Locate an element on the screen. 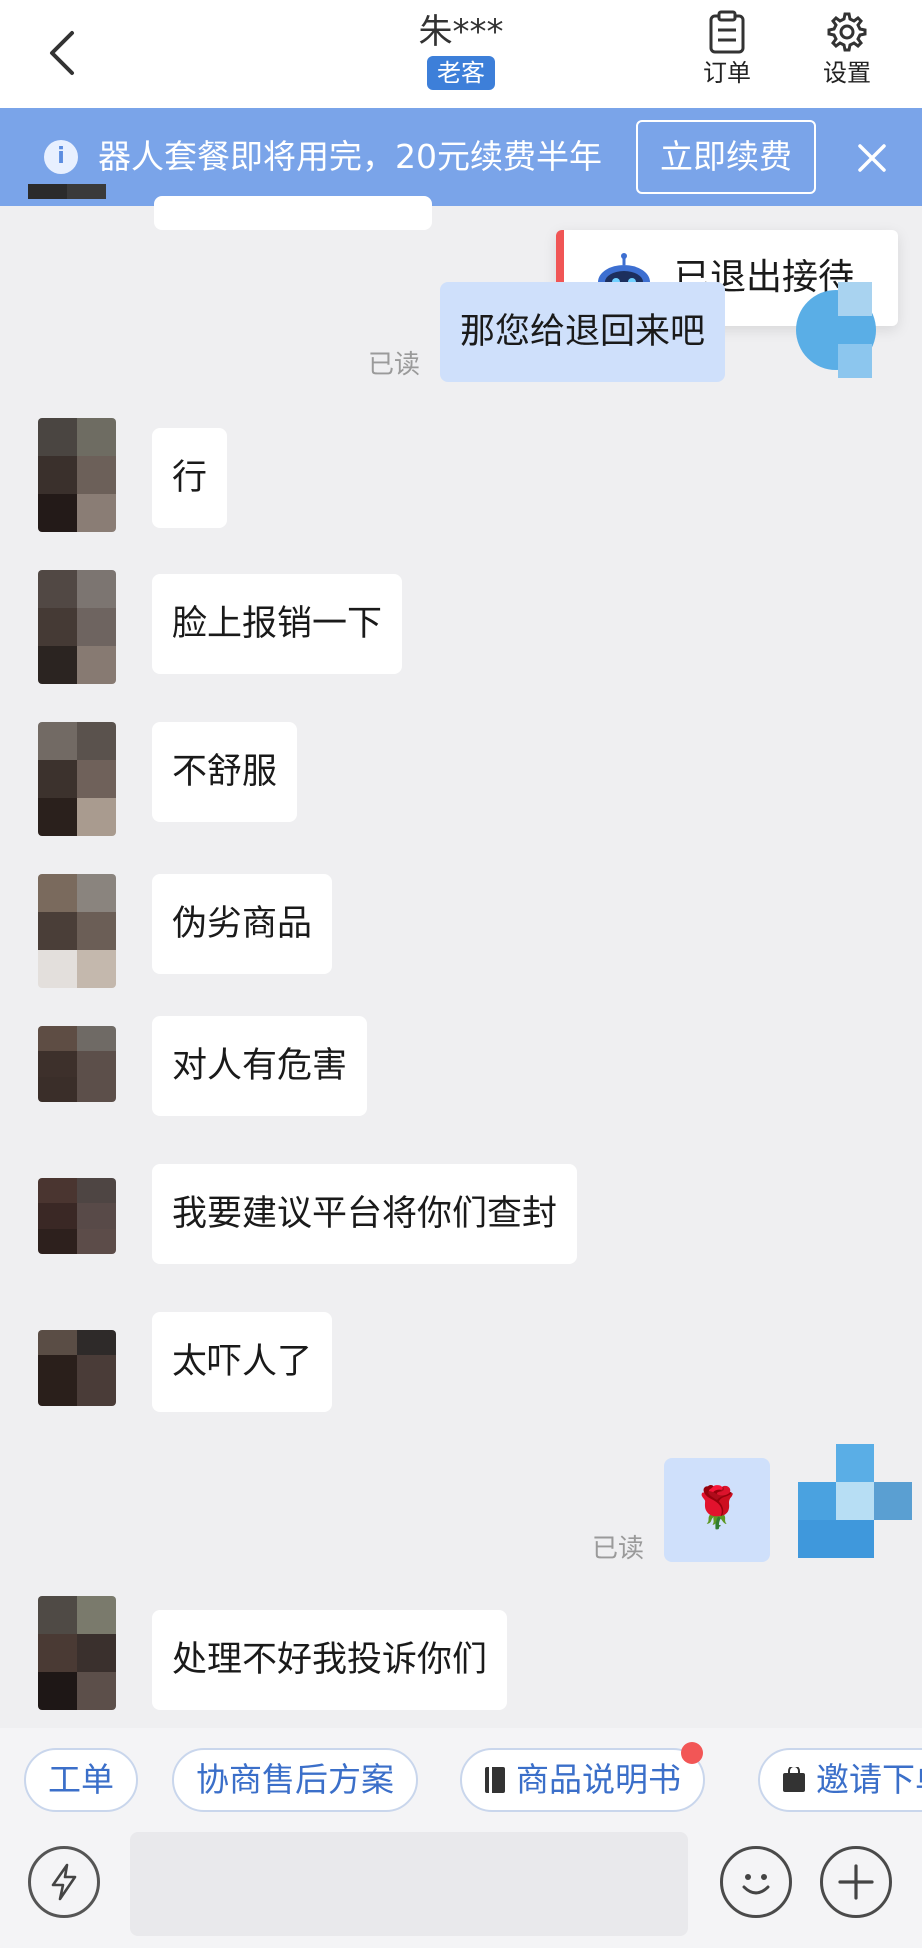  emoji-button is located at coordinates (756, 1882).